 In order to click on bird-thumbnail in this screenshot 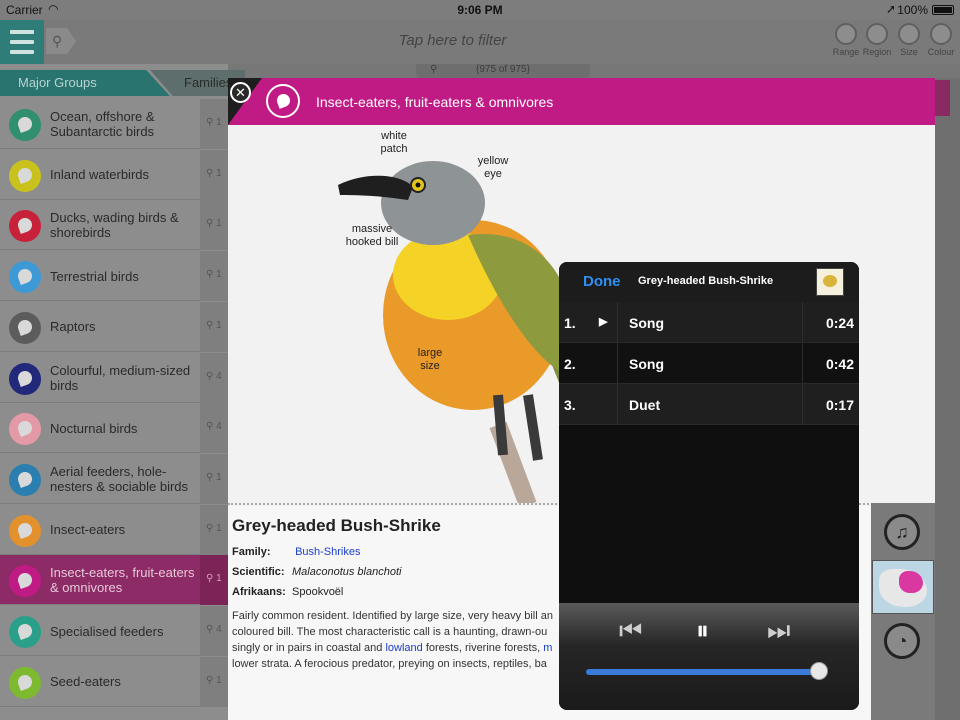, I will do `click(830, 282)`.